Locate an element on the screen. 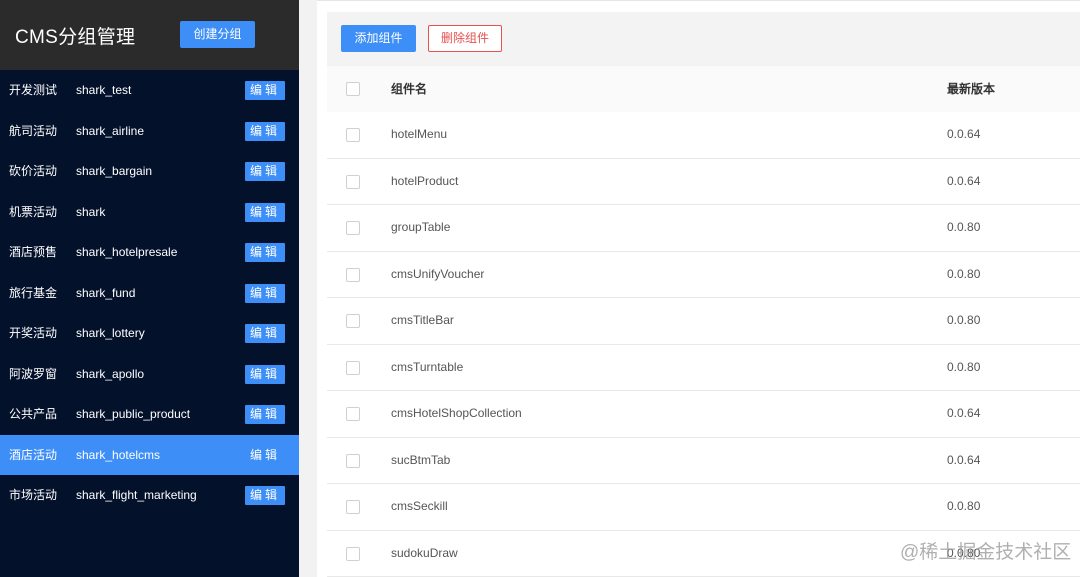 The image size is (1080, 577). group-name: 砍价活动 is located at coordinates (33, 171).